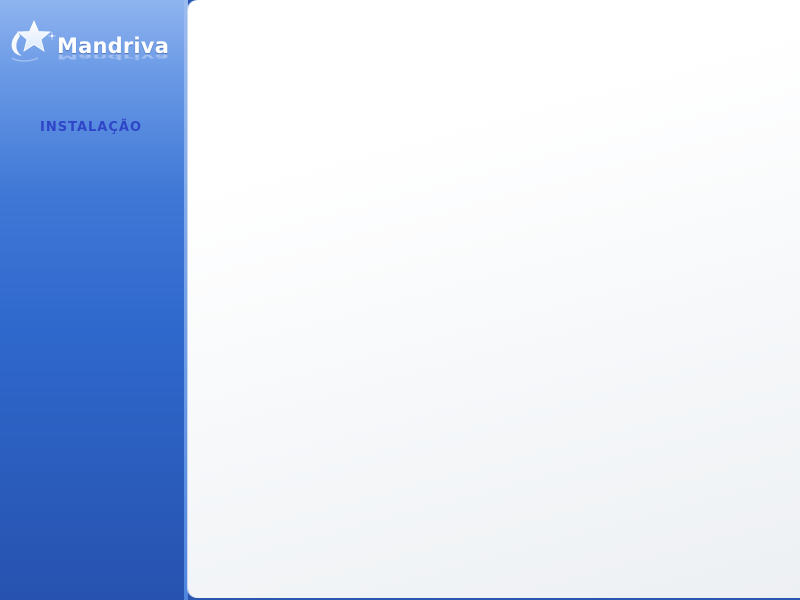  I want to click on sidebar-step-installation: INSTALAÇÃO, so click(91, 127).